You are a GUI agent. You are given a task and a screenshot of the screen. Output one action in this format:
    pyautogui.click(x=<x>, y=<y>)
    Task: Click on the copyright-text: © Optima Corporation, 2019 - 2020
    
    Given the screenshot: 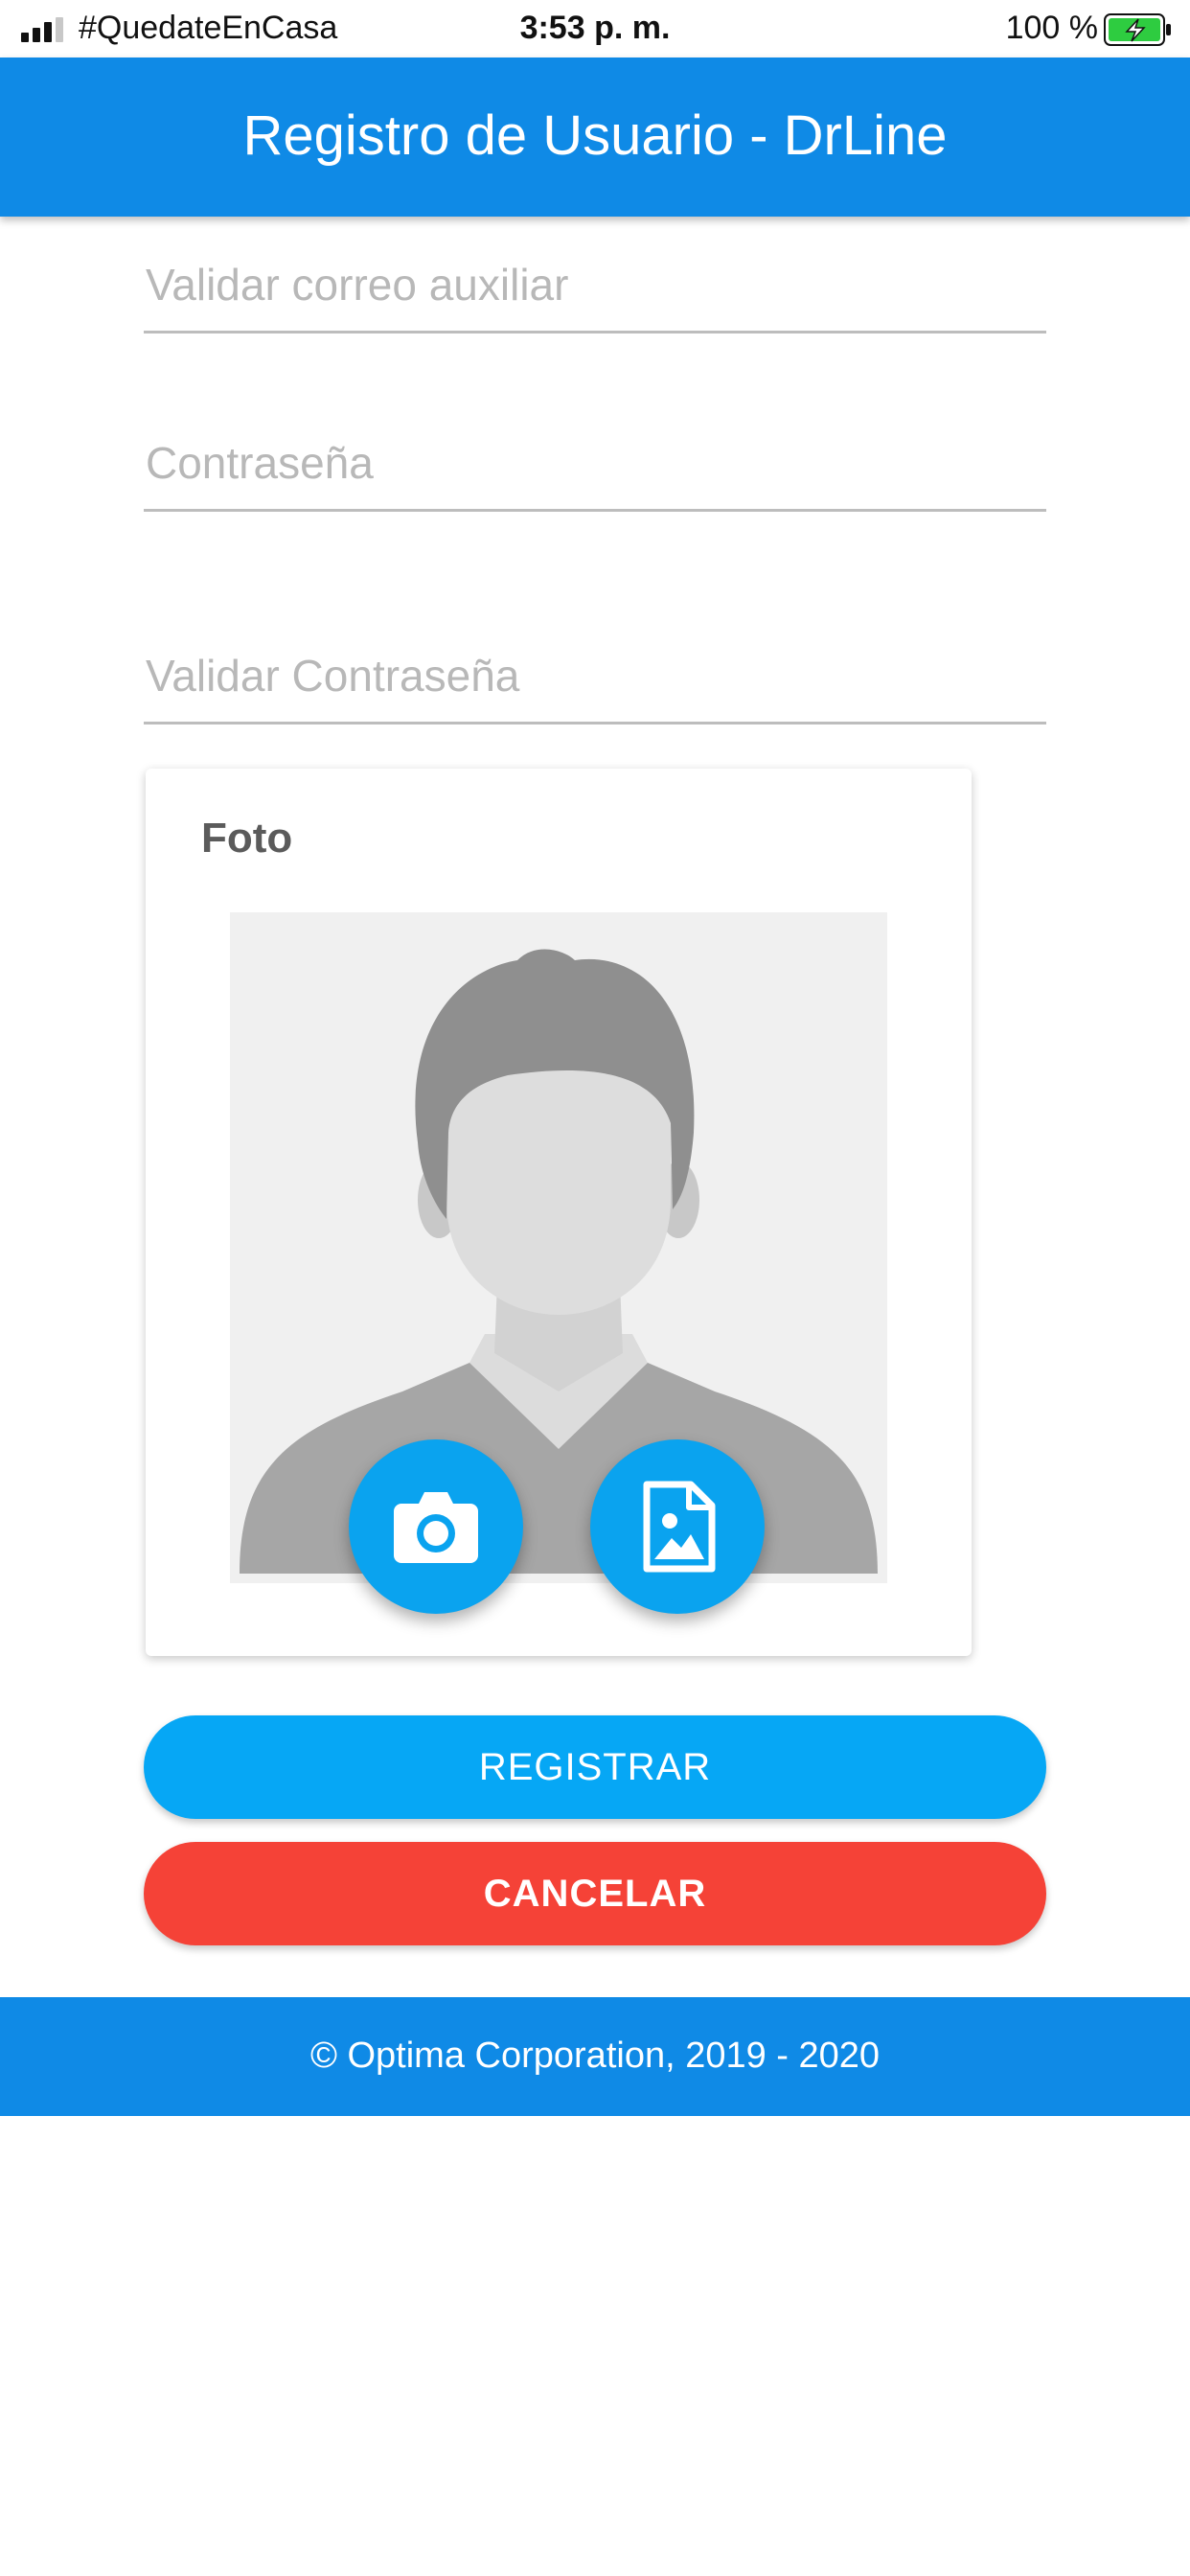 What is the action you would take?
    pyautogui.click(x=595, y=2056)
    